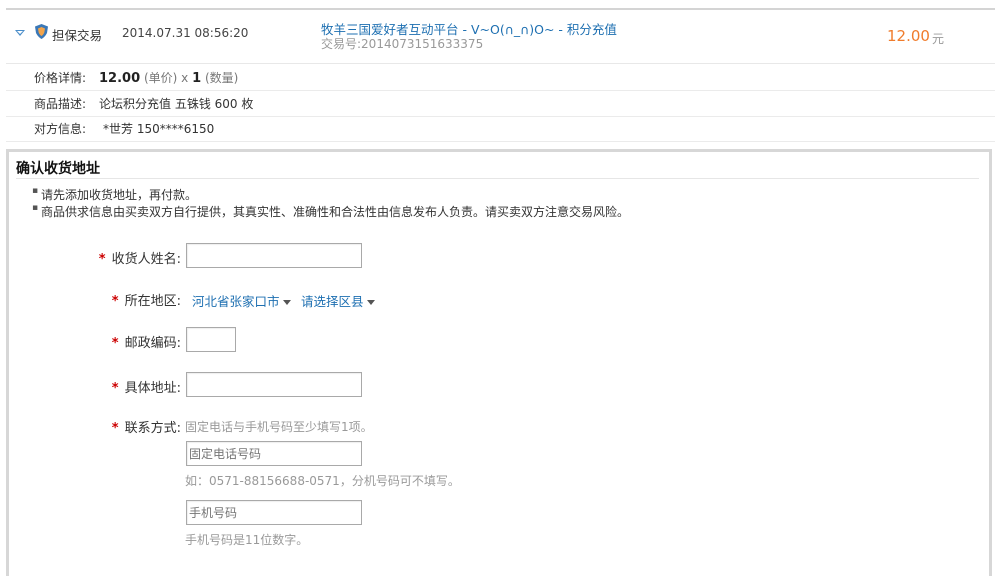  What do you see at coordinates (60, 78) in the screenshot?
I see `price-label: 价格详情:` at bounding box center [60, 78].